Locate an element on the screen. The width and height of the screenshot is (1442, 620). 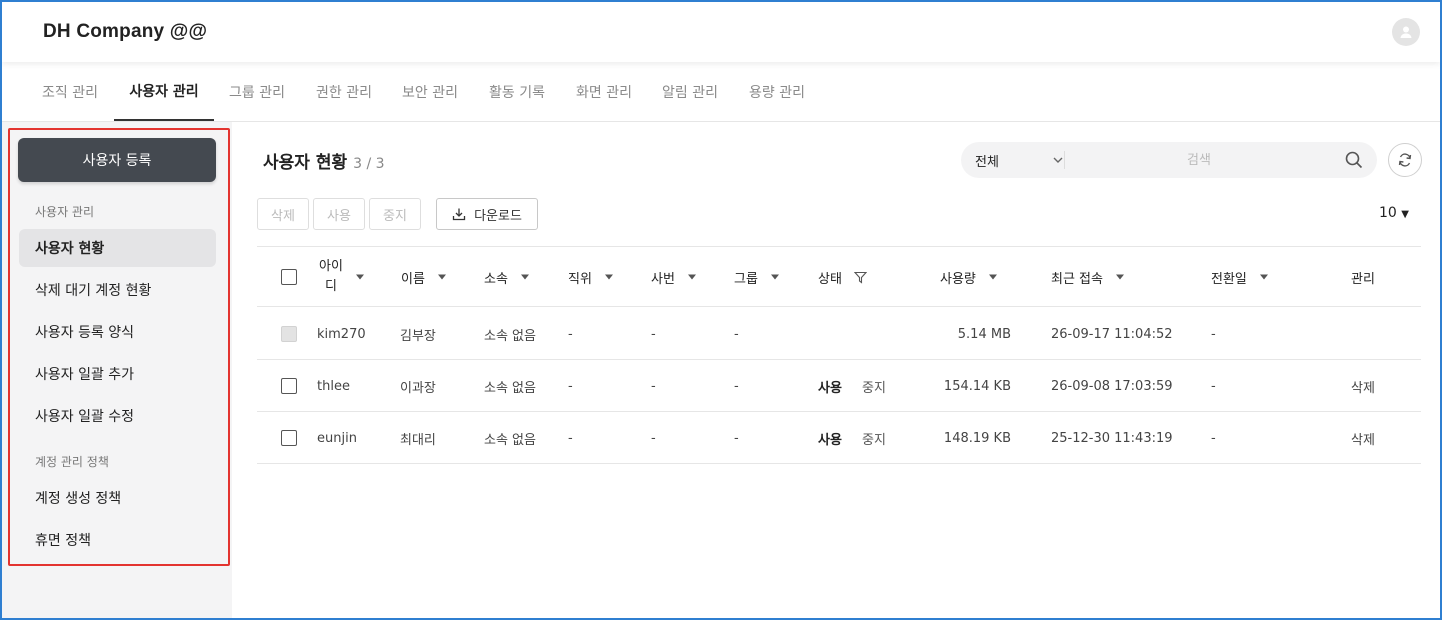
tab-groups: 그룹 관리 is located at coordinates (257, 91).